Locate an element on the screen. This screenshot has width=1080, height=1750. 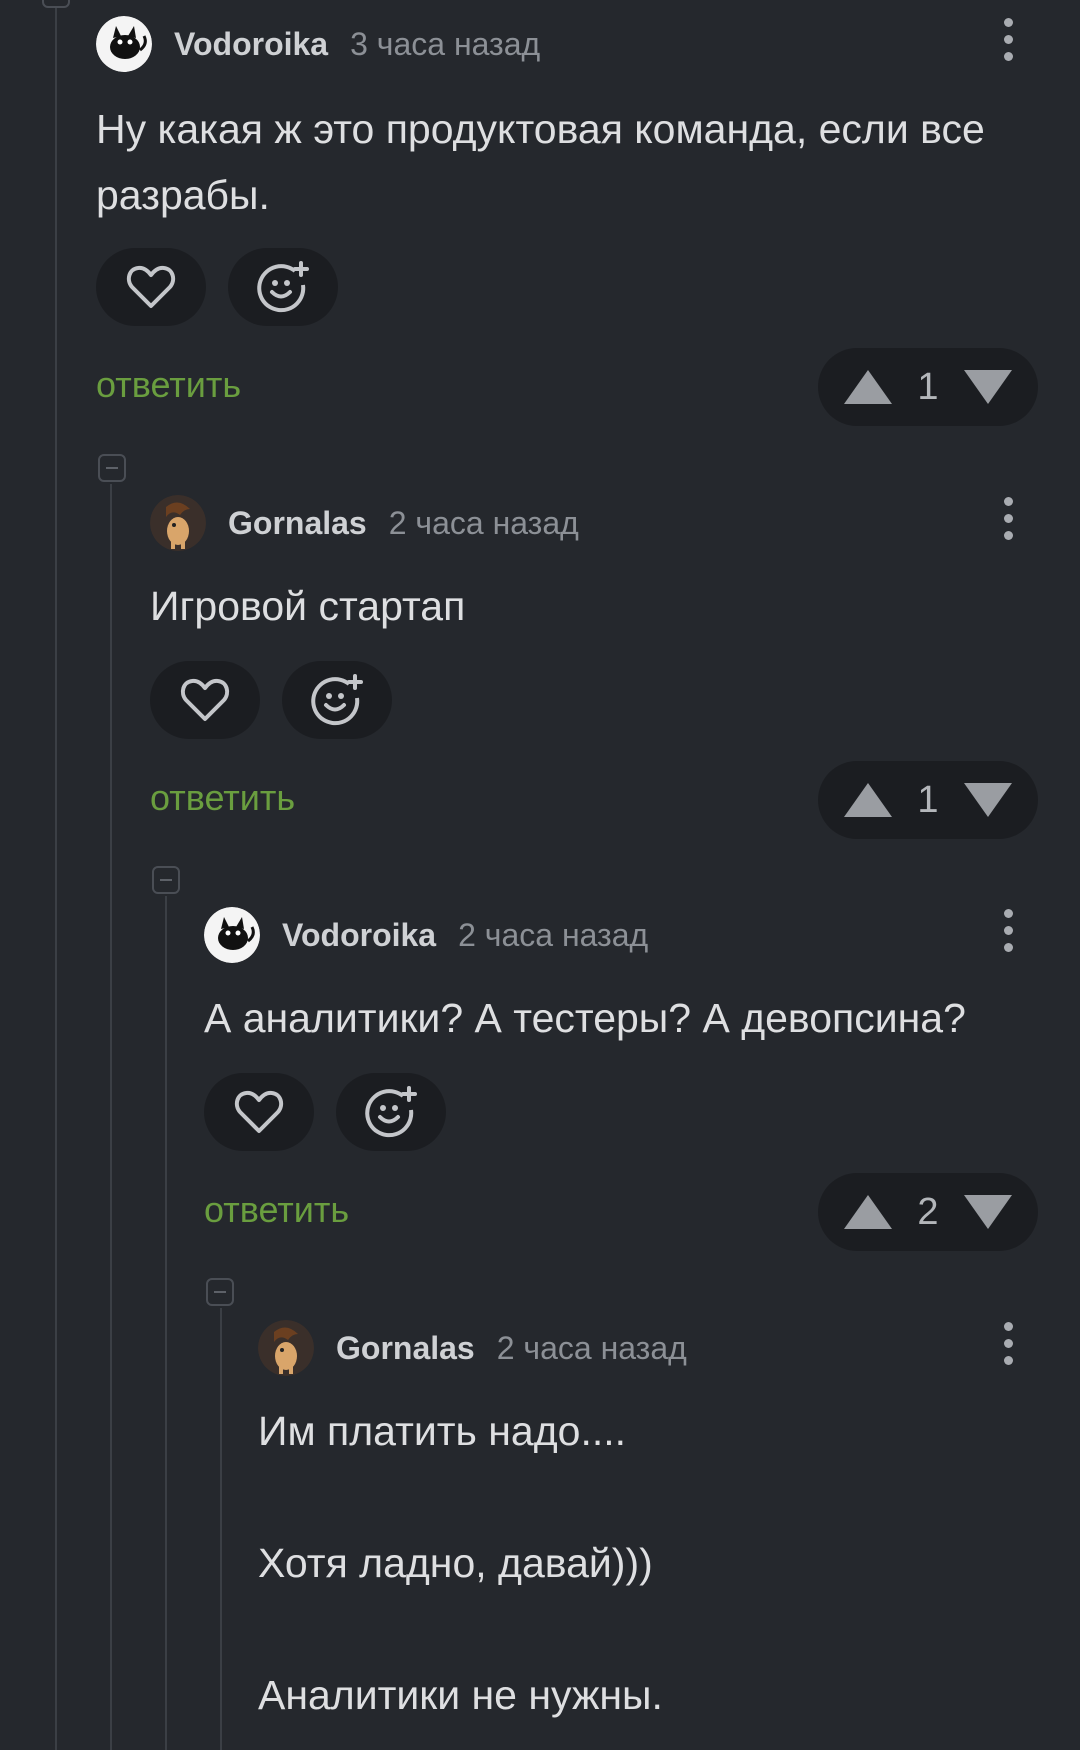
comment-text: Игровой стартап is located at coordinates (308, 606).